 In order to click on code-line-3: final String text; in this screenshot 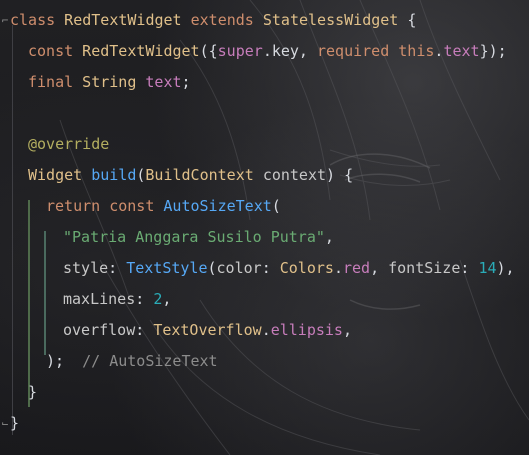, I will do `click(264, 82)`.